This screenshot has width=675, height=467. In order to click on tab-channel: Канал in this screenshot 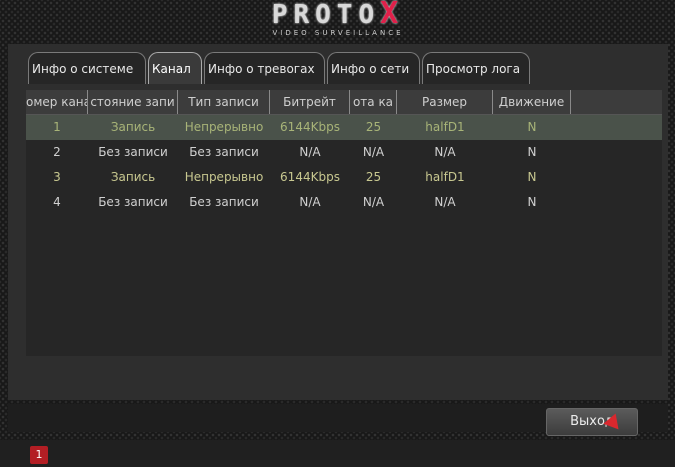, I will do `click(175, 68)`.